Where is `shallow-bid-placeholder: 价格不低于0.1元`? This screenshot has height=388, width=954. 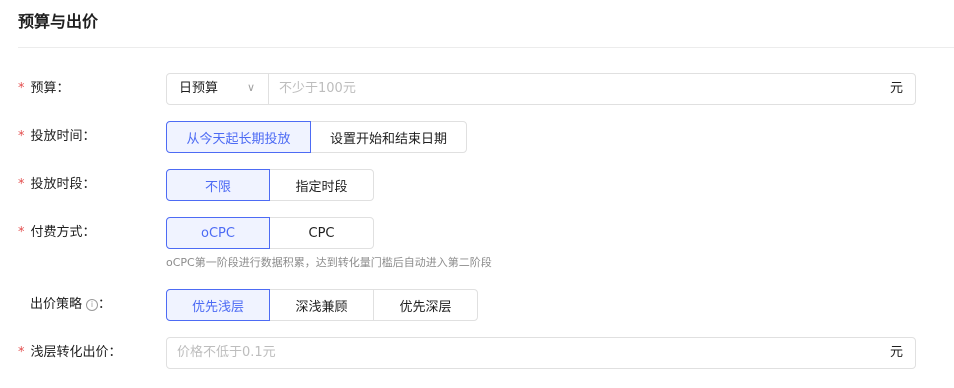 shallow-bid-placeholder: 价格不低于0.1元 is located at coordinates (226, 352).